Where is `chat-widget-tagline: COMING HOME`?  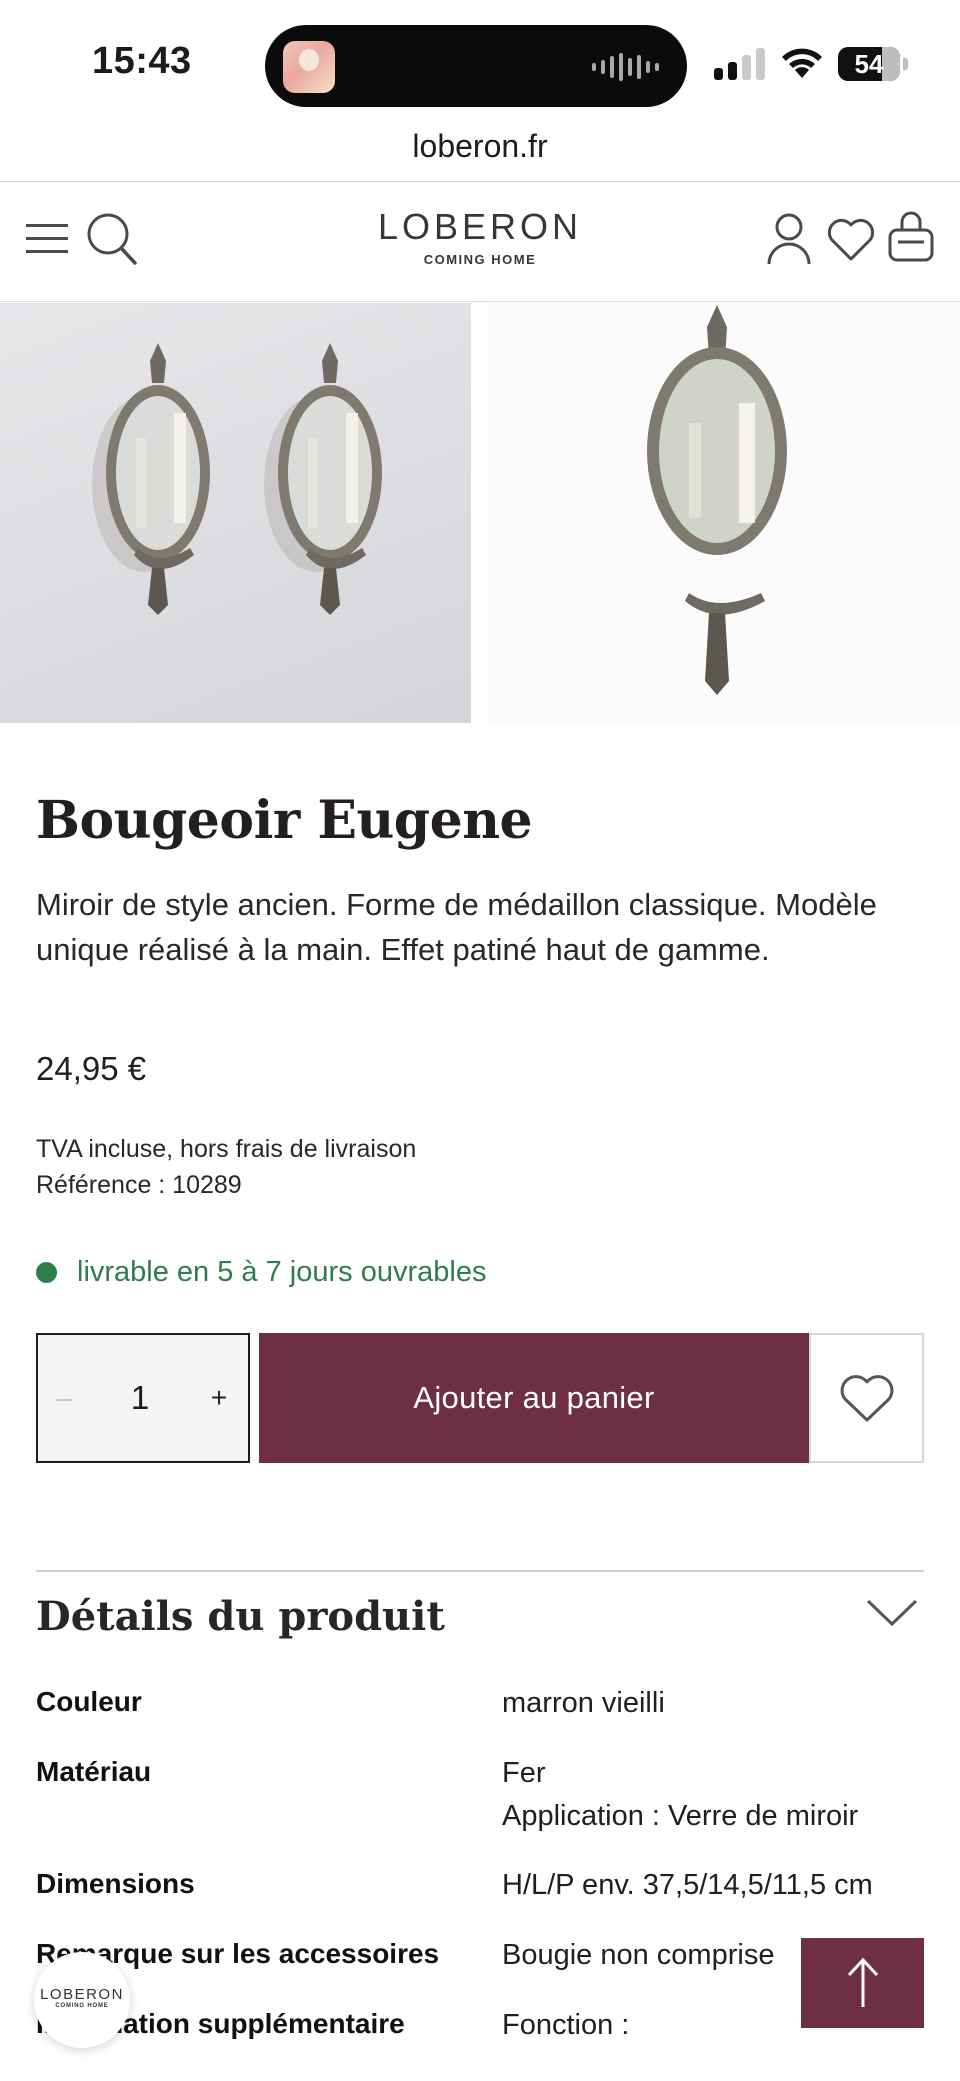 chat-widget-tagline: COMING HOME is located at coordinates (82, 2006).